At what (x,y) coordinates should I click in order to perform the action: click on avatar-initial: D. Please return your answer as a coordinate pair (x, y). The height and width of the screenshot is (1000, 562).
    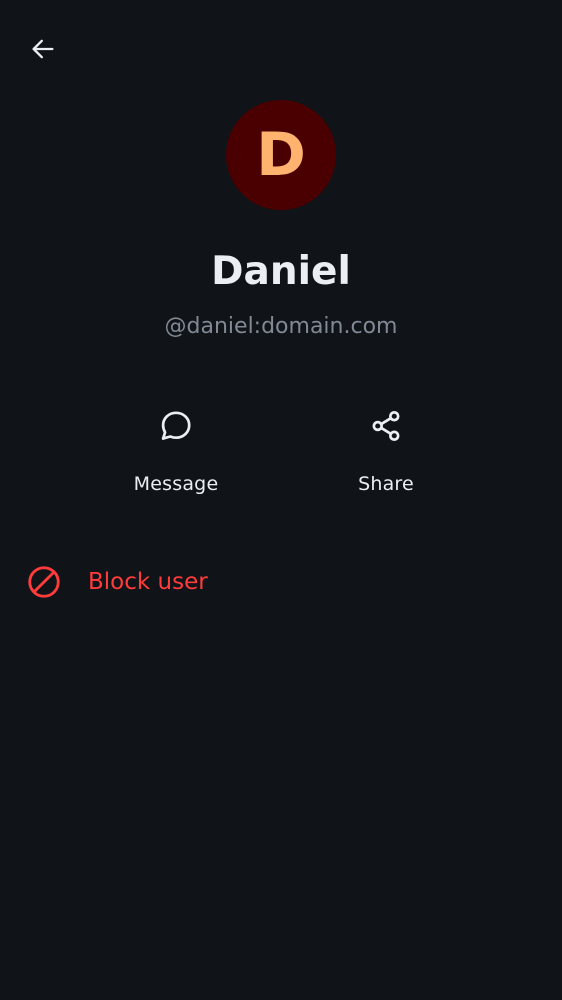
    Looking at the image, I should click on (281, 155).